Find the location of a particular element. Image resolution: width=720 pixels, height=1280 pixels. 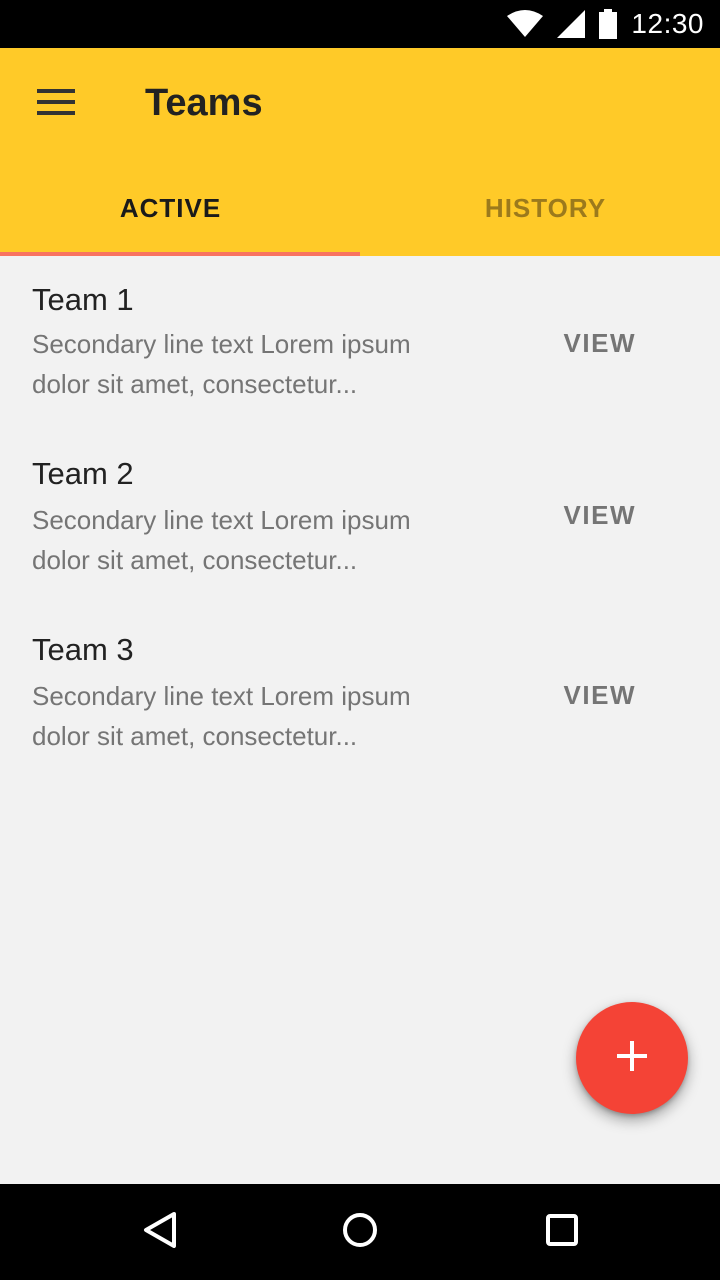

recents-icon is located at coordinates (562, 1232).